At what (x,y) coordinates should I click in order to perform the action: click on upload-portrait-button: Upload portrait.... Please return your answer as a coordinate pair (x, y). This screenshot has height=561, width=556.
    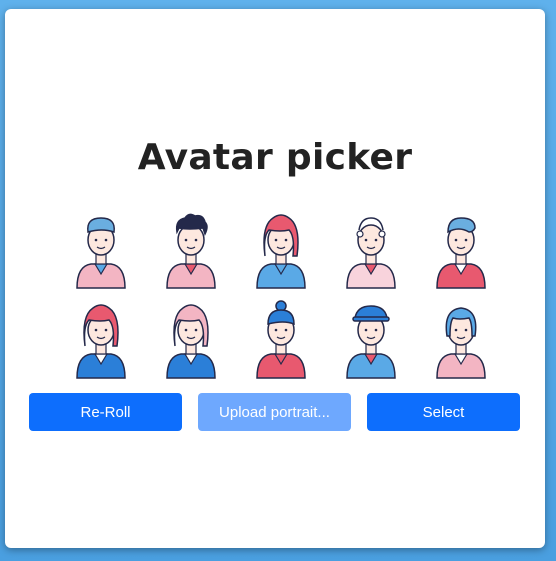
    Looking at the image, I should click on (274, 412).